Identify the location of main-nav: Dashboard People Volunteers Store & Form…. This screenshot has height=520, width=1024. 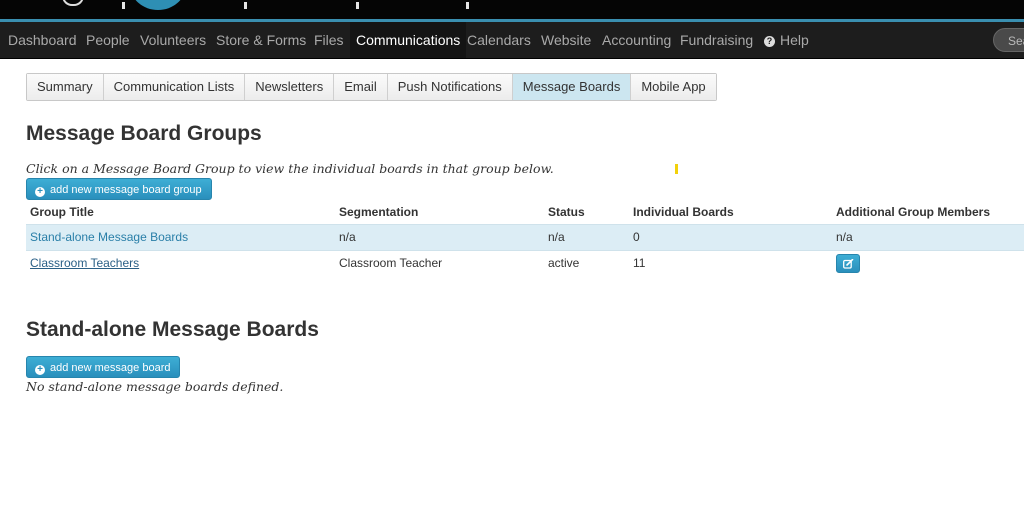
(512, 40).